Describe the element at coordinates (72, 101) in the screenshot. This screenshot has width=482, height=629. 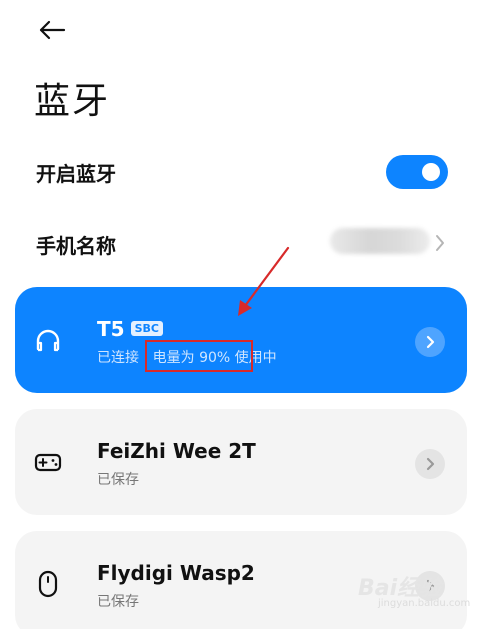
I see `page-title: 蓝牙` at that location.